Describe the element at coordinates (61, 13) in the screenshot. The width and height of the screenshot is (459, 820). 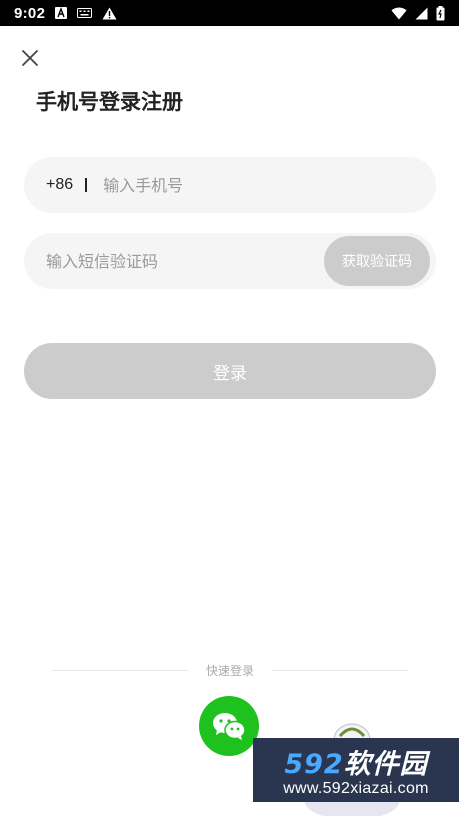
I see `font-icon` at that location.